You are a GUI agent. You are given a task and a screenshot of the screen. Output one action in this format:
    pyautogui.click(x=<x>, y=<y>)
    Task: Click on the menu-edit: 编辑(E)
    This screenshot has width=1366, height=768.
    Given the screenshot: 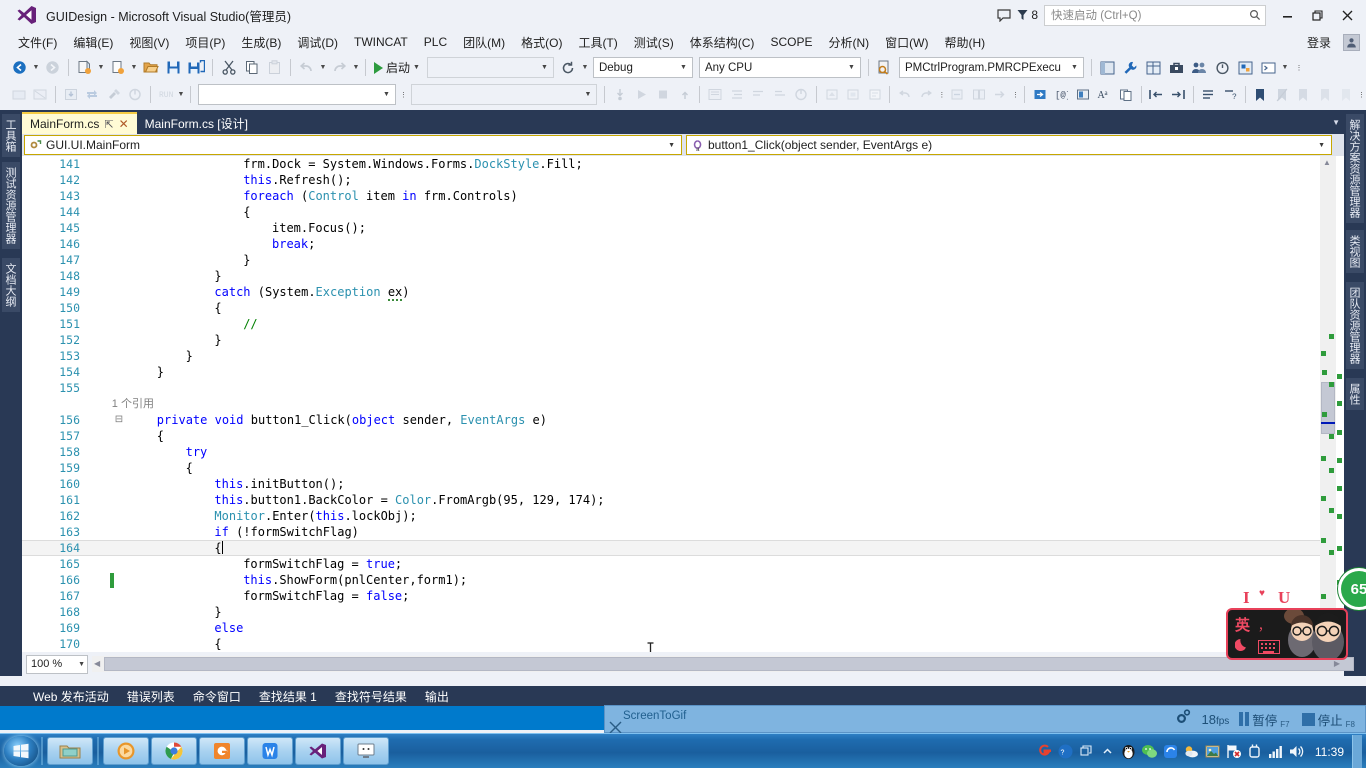 What is the action you would take?
    pyautogui.click(x=93, y=42)
    